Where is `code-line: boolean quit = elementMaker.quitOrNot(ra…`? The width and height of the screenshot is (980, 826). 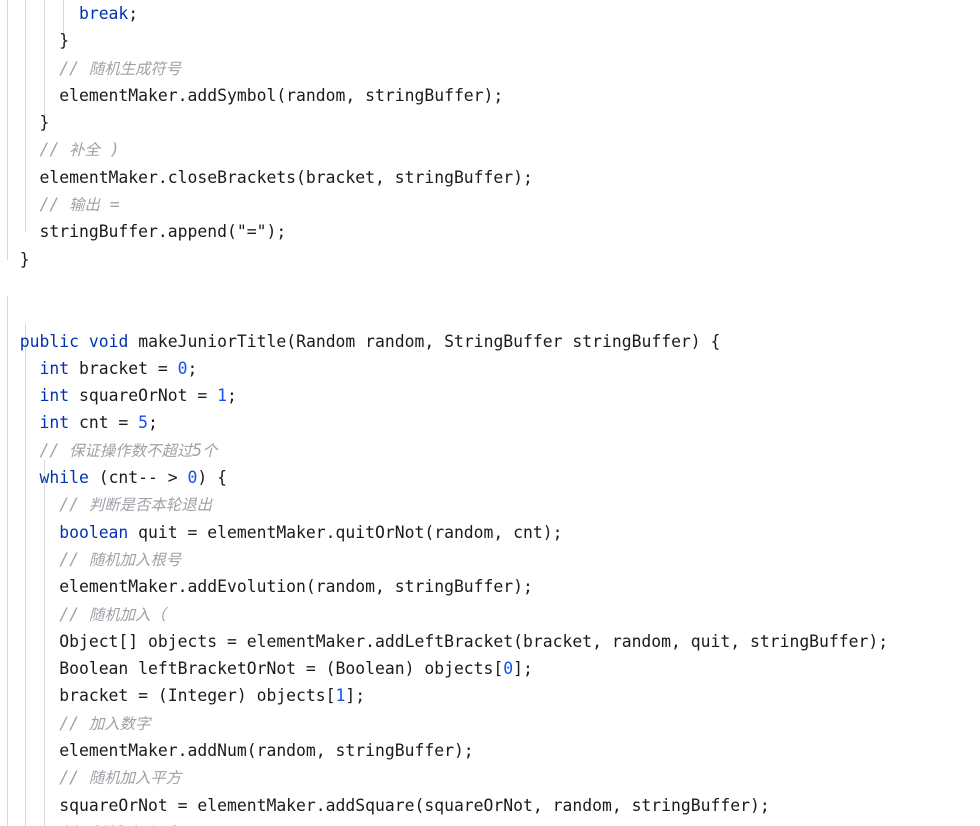
code-line: boolean quit = elementMaker.quitOrNot(ra… is located at coordinates (490, 532).